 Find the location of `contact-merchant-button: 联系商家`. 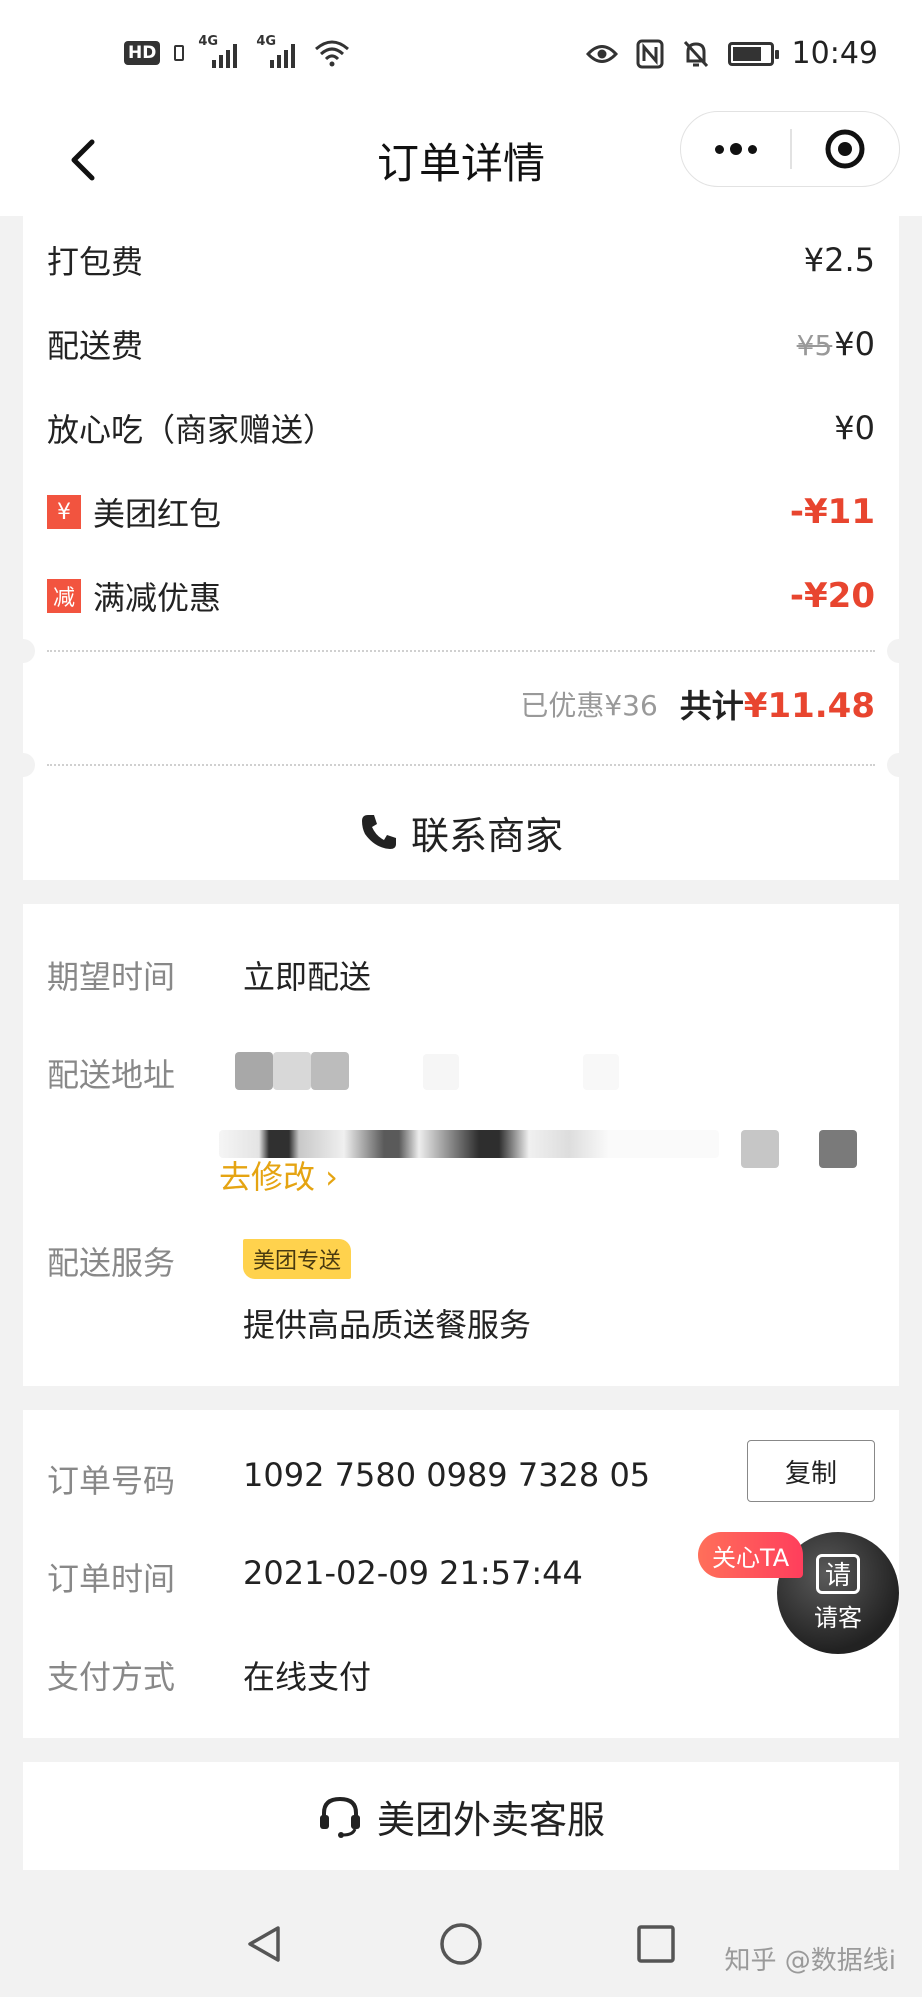

contact-merchant-button: 联系商家 is located at coordinates (461, 832).